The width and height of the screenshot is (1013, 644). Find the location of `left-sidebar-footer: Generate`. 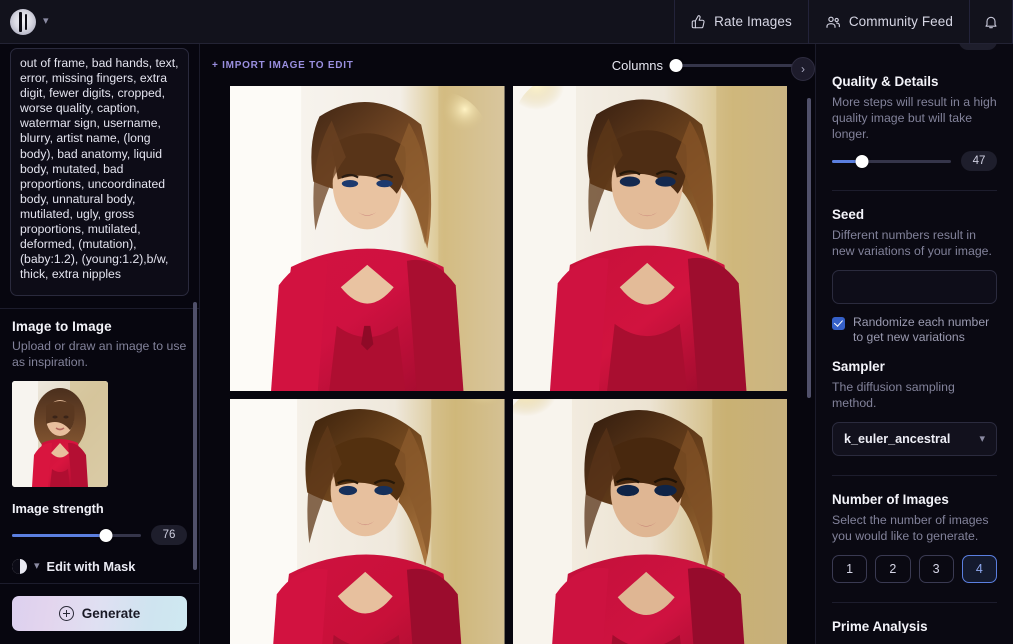

left-sidebar-footer: Generate is located at coordinates (99, 613).